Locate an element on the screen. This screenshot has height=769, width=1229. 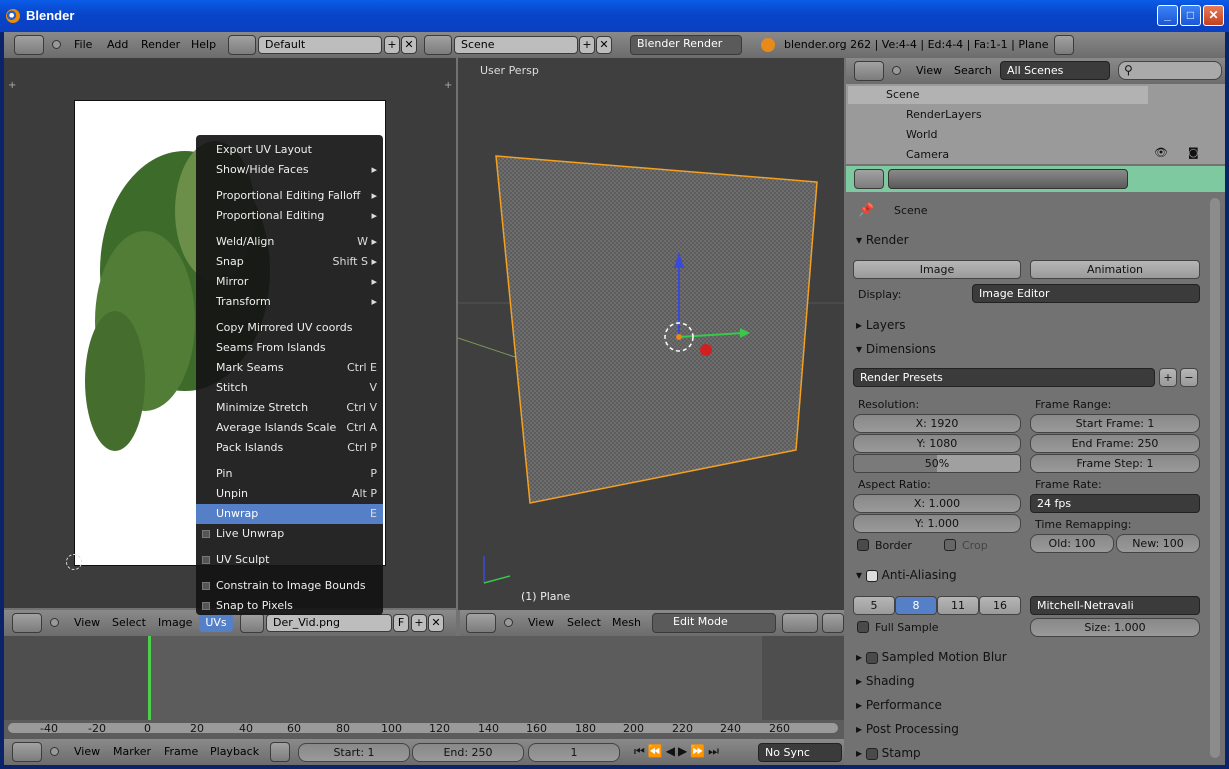
menu-item-unpin: Unpin Alt P is located at coordinates (289, 494).